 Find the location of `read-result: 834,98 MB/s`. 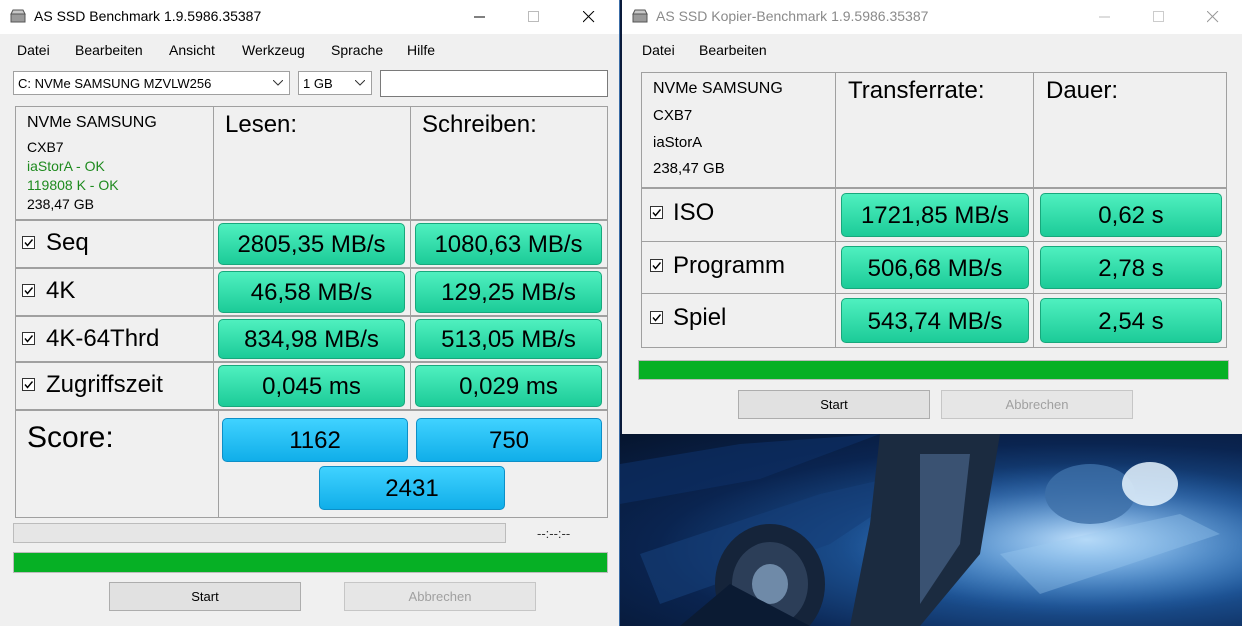

read-result: 834,98 MB/s is located at coordinates (311, 339).